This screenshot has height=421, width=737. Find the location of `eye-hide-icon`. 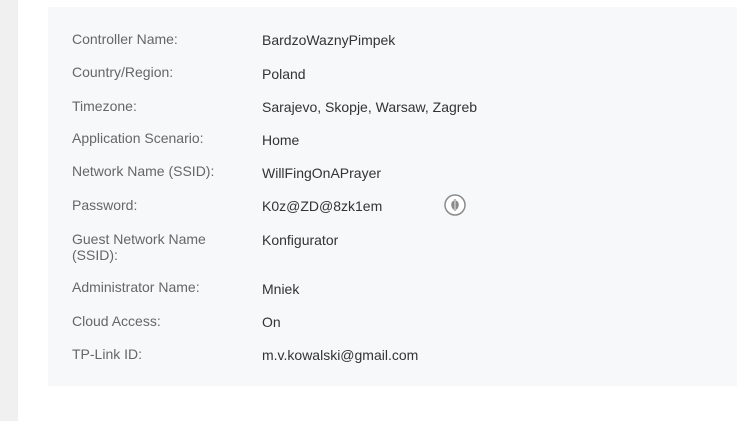

eye-hide-icon is located at coordinates (455, 205).